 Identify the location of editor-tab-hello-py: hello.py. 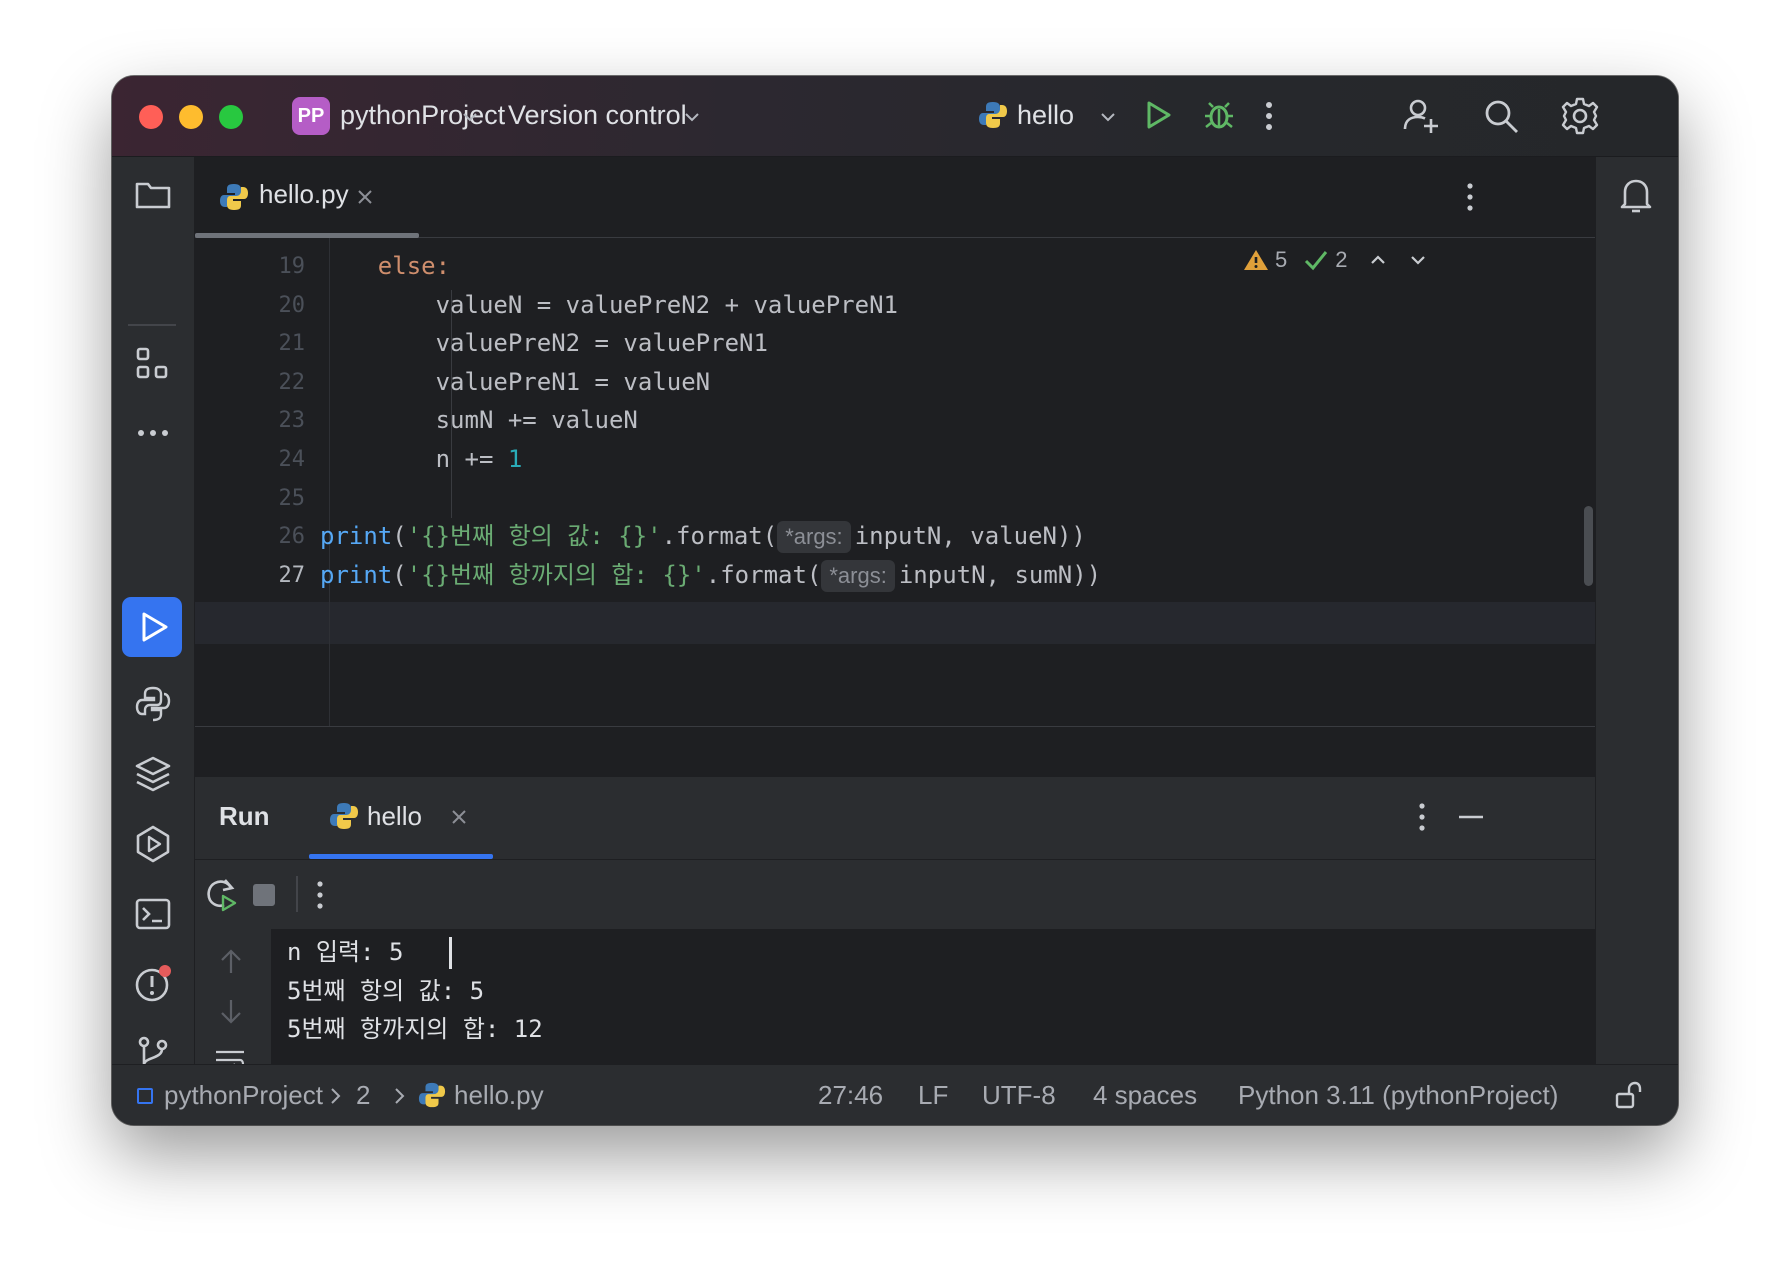
(304, 194).